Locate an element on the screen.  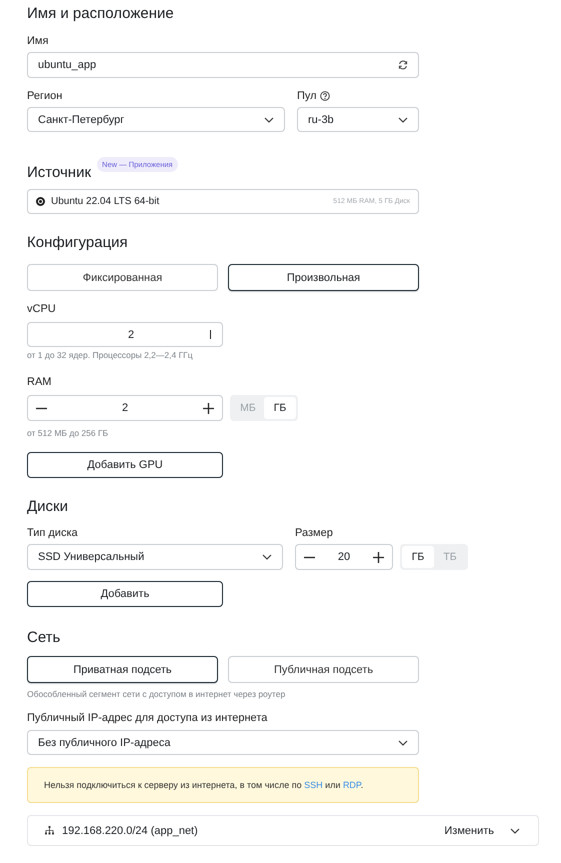
select-field: Без публичного IP-адреса is located at coordinates (223, 742).